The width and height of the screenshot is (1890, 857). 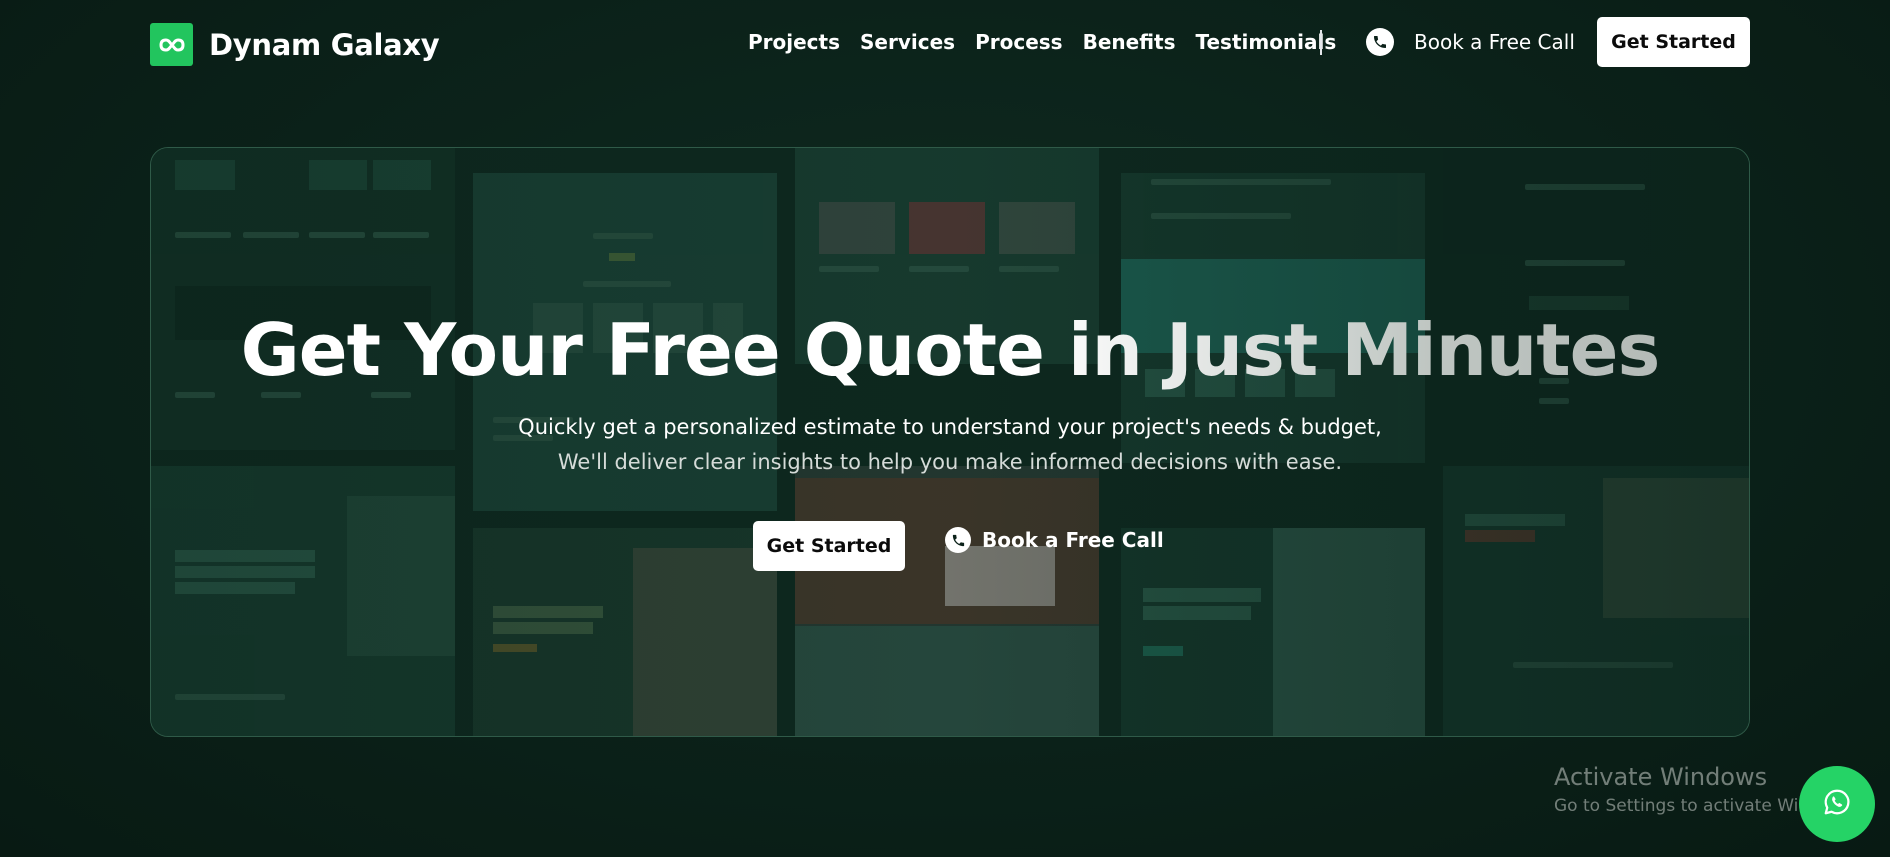 I want to click on hero-title: Get Your Free Quote in Just Minutes, so click(x=950, y=350).